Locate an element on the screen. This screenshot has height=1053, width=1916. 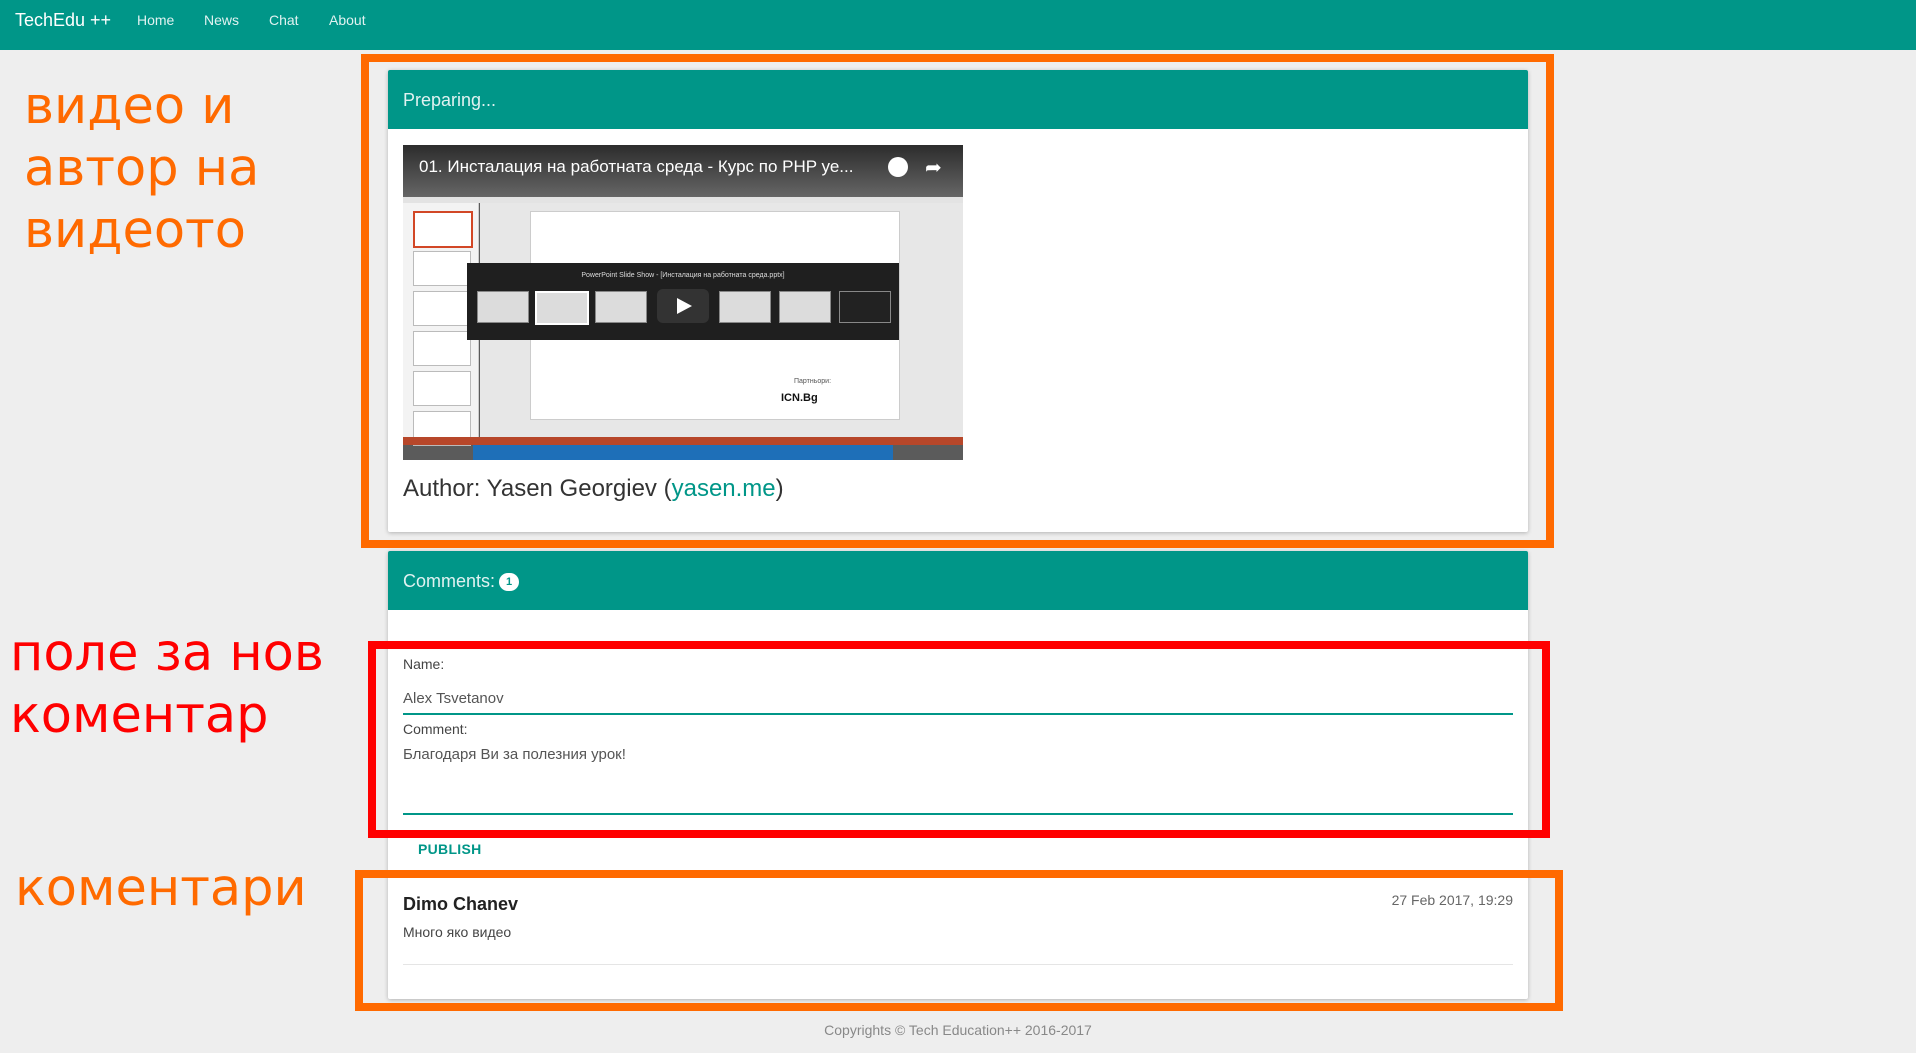
annotation-line: видеото is located at coordinates (135, 231).